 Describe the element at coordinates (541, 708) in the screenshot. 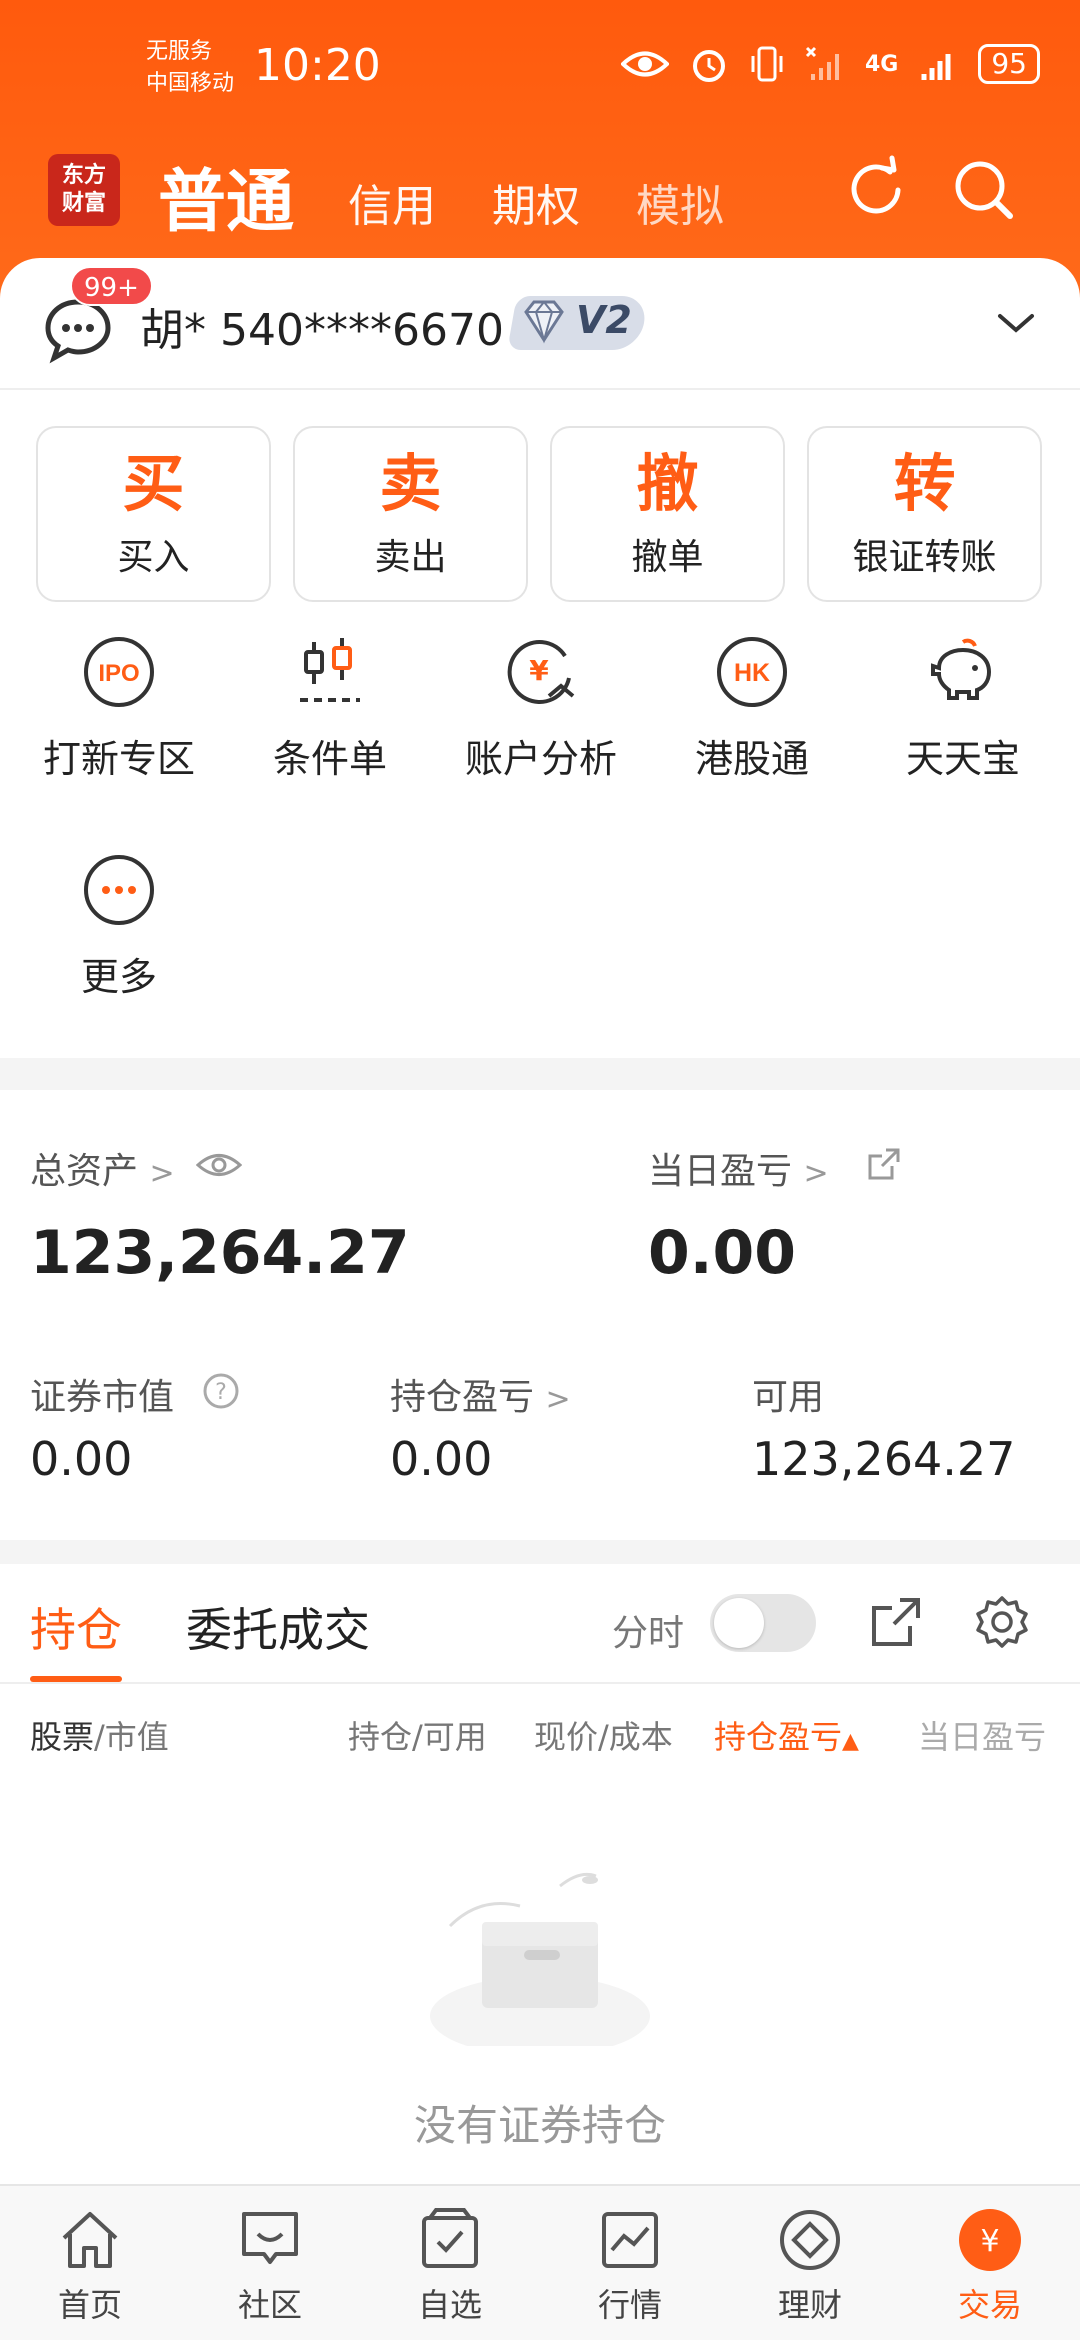

I see `func-analysis: ¥ 账户分析` at that location.